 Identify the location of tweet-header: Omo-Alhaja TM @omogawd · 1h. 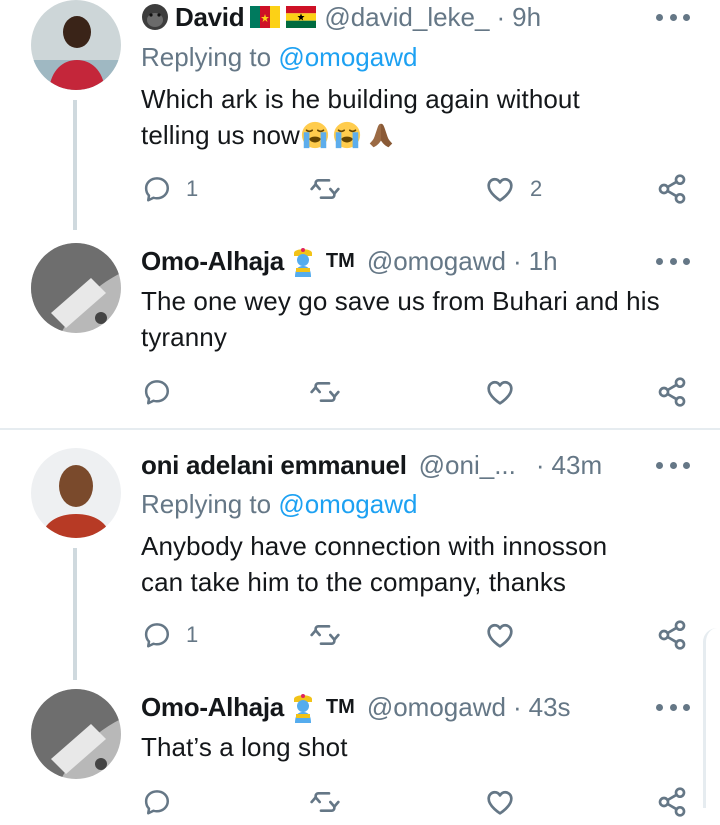
(349, 261).